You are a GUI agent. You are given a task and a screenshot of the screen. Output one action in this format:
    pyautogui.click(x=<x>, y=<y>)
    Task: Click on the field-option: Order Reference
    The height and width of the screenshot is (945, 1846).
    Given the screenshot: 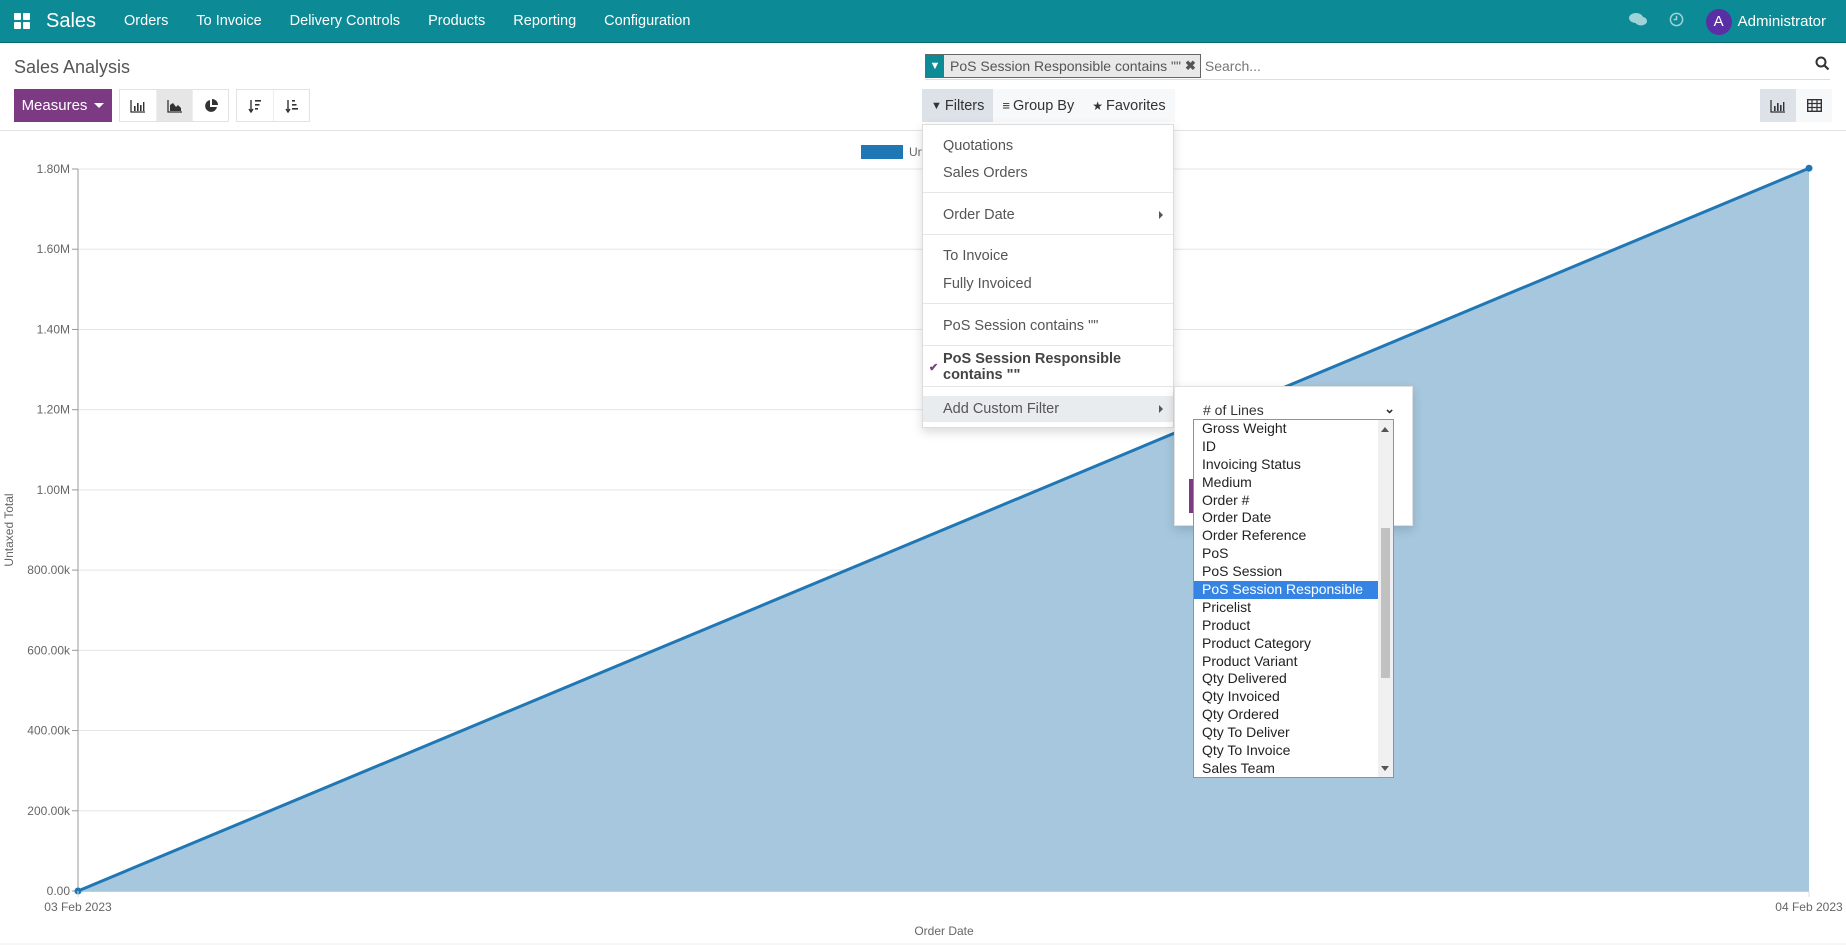 What is the action you would take?
    pyautogui.click(x=1286, y=536)
    